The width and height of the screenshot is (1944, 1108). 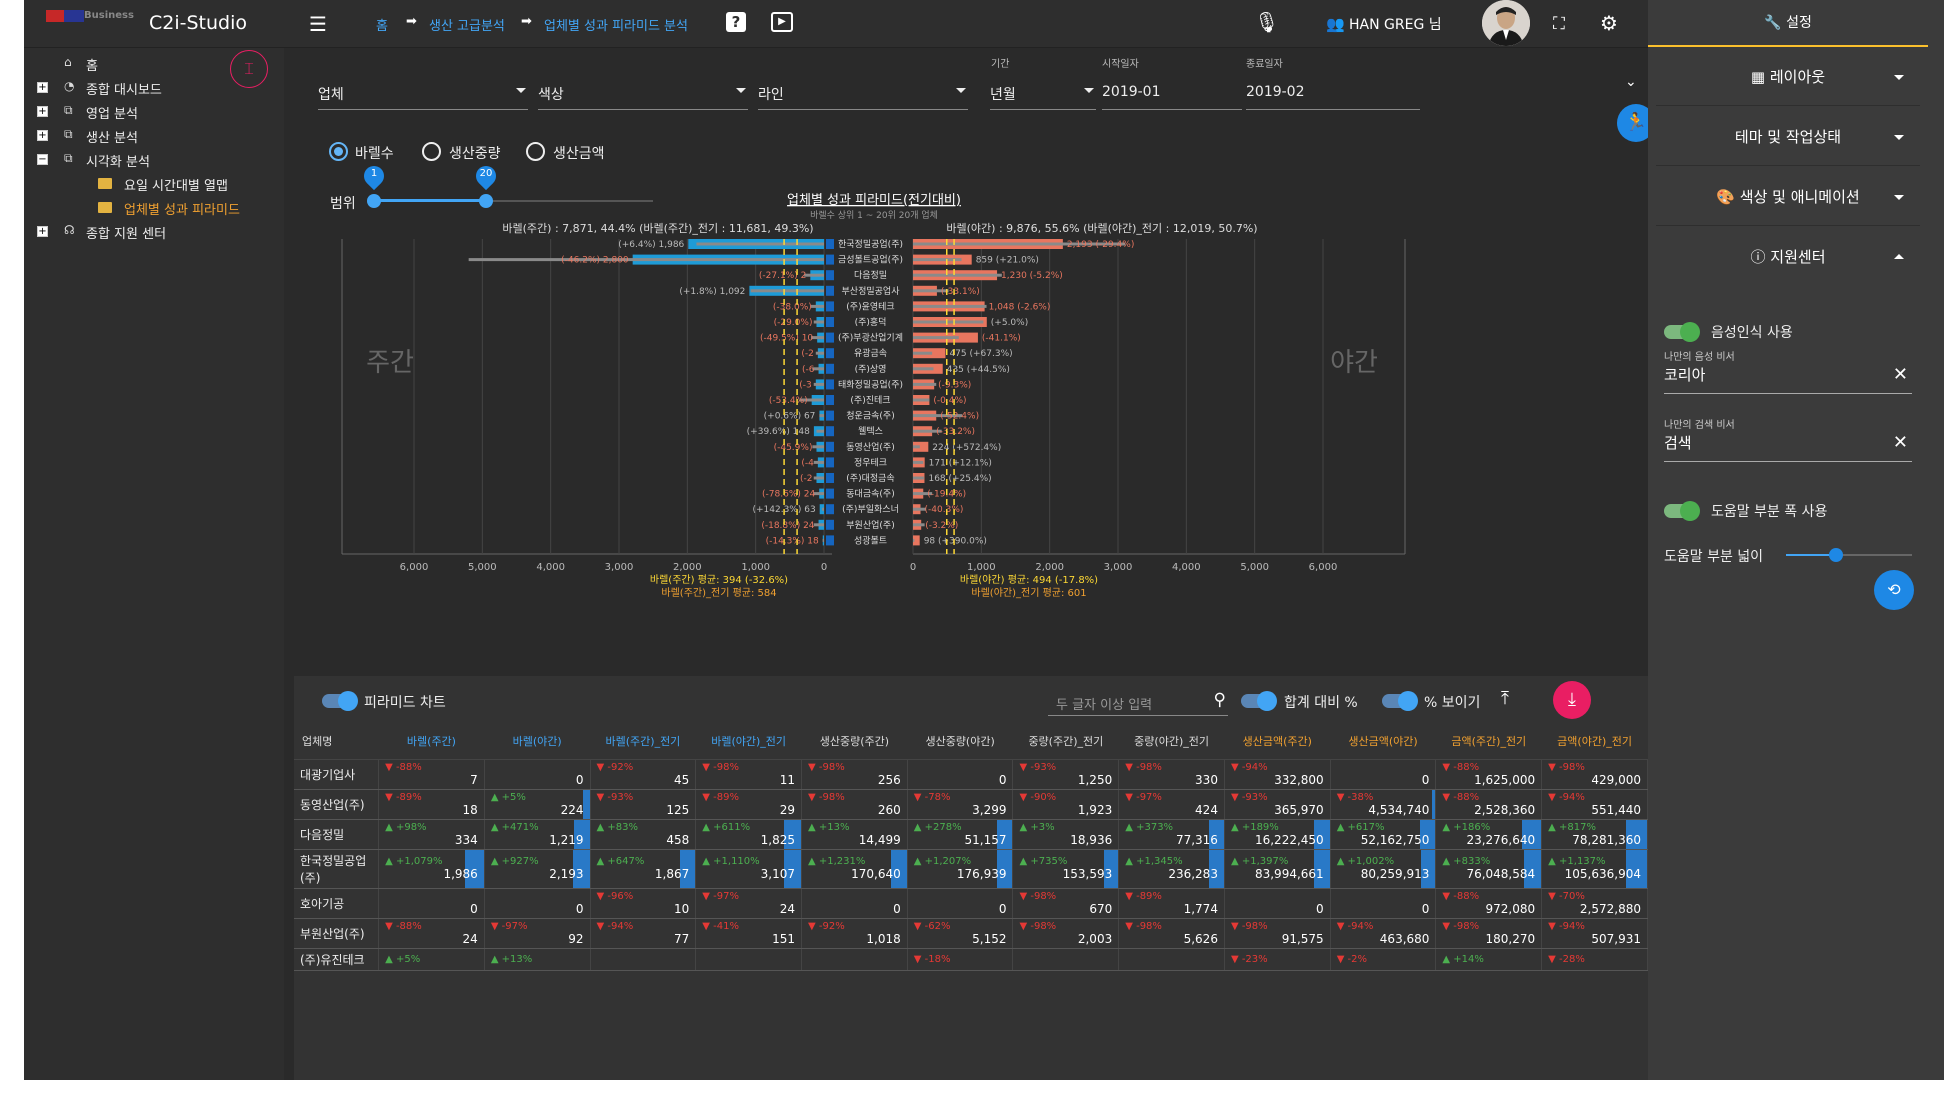 What do you see at coordinates (687, 567) in the screenshot?
I see `left-tick-label: 2,000` at bounding box center [687, 567].